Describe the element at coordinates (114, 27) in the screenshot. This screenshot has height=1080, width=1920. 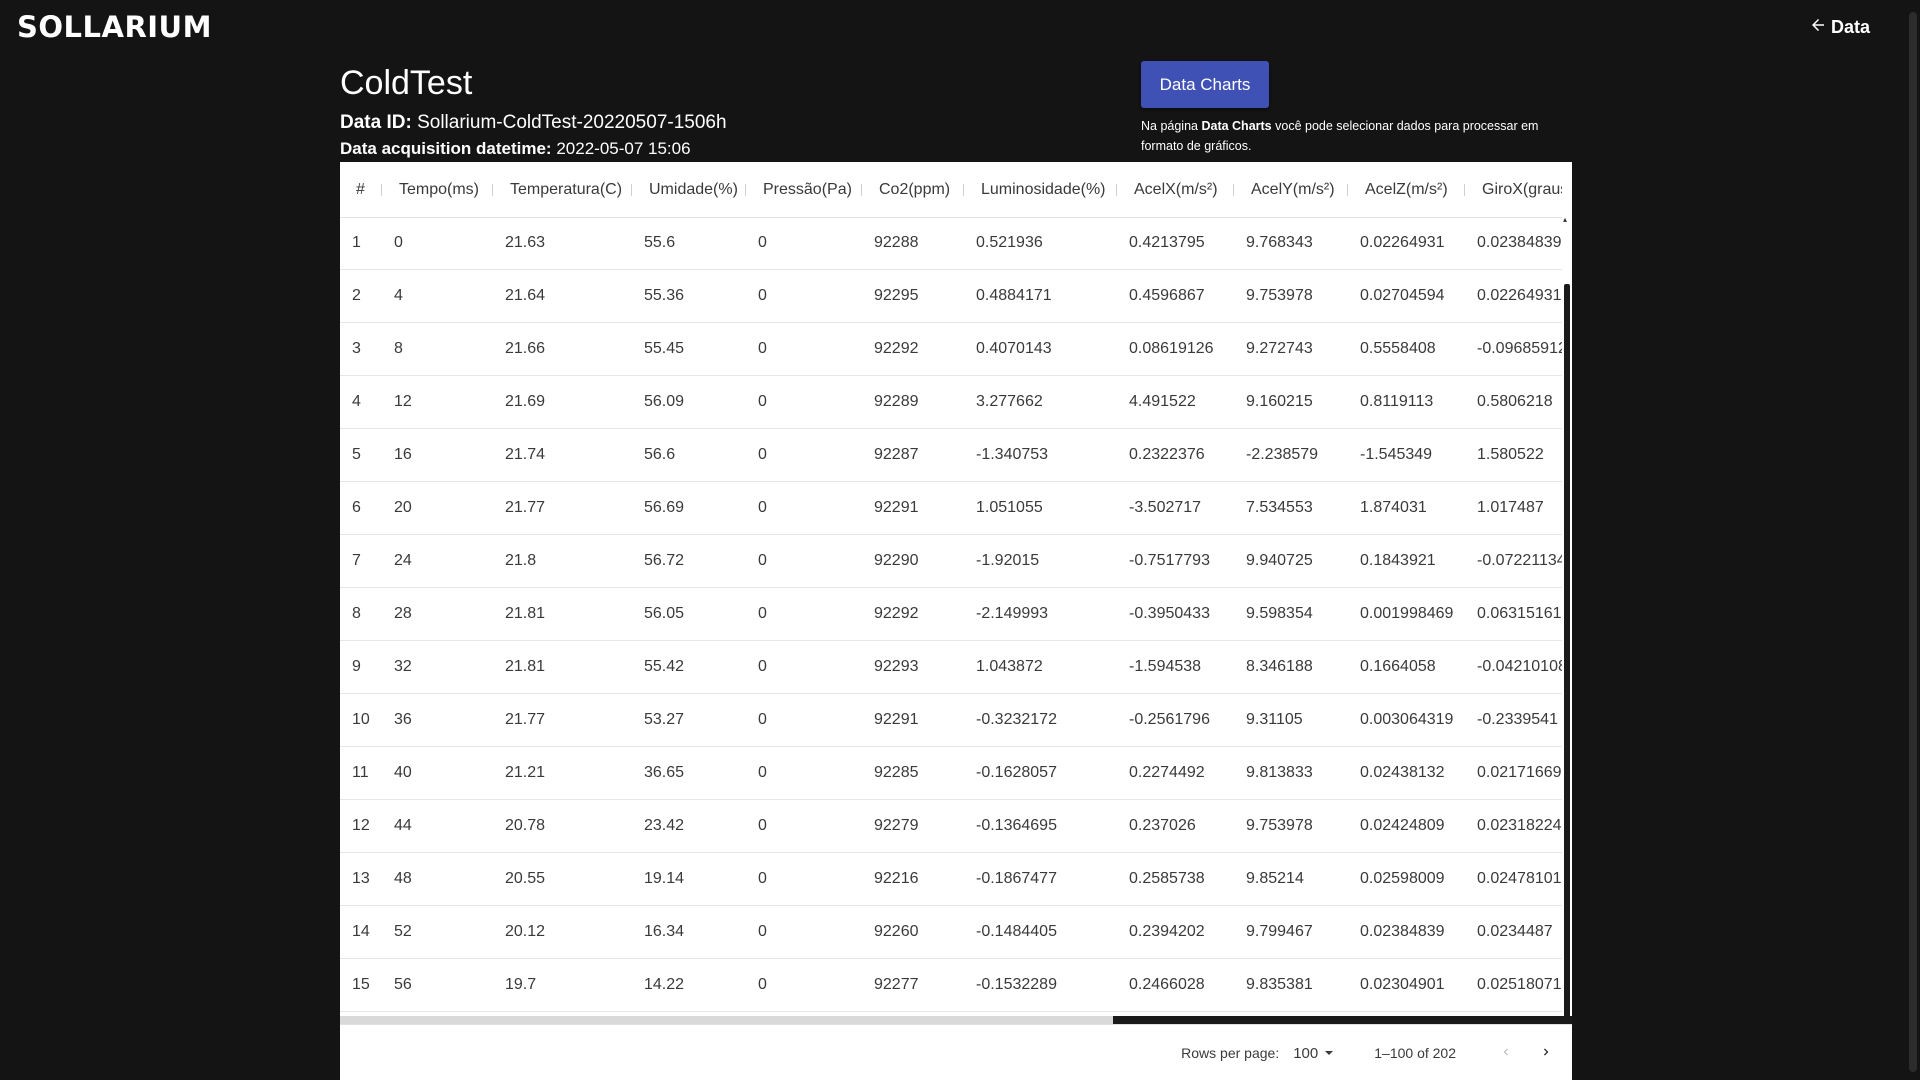
I see `app-logo: SOLLARIUM` at that location.